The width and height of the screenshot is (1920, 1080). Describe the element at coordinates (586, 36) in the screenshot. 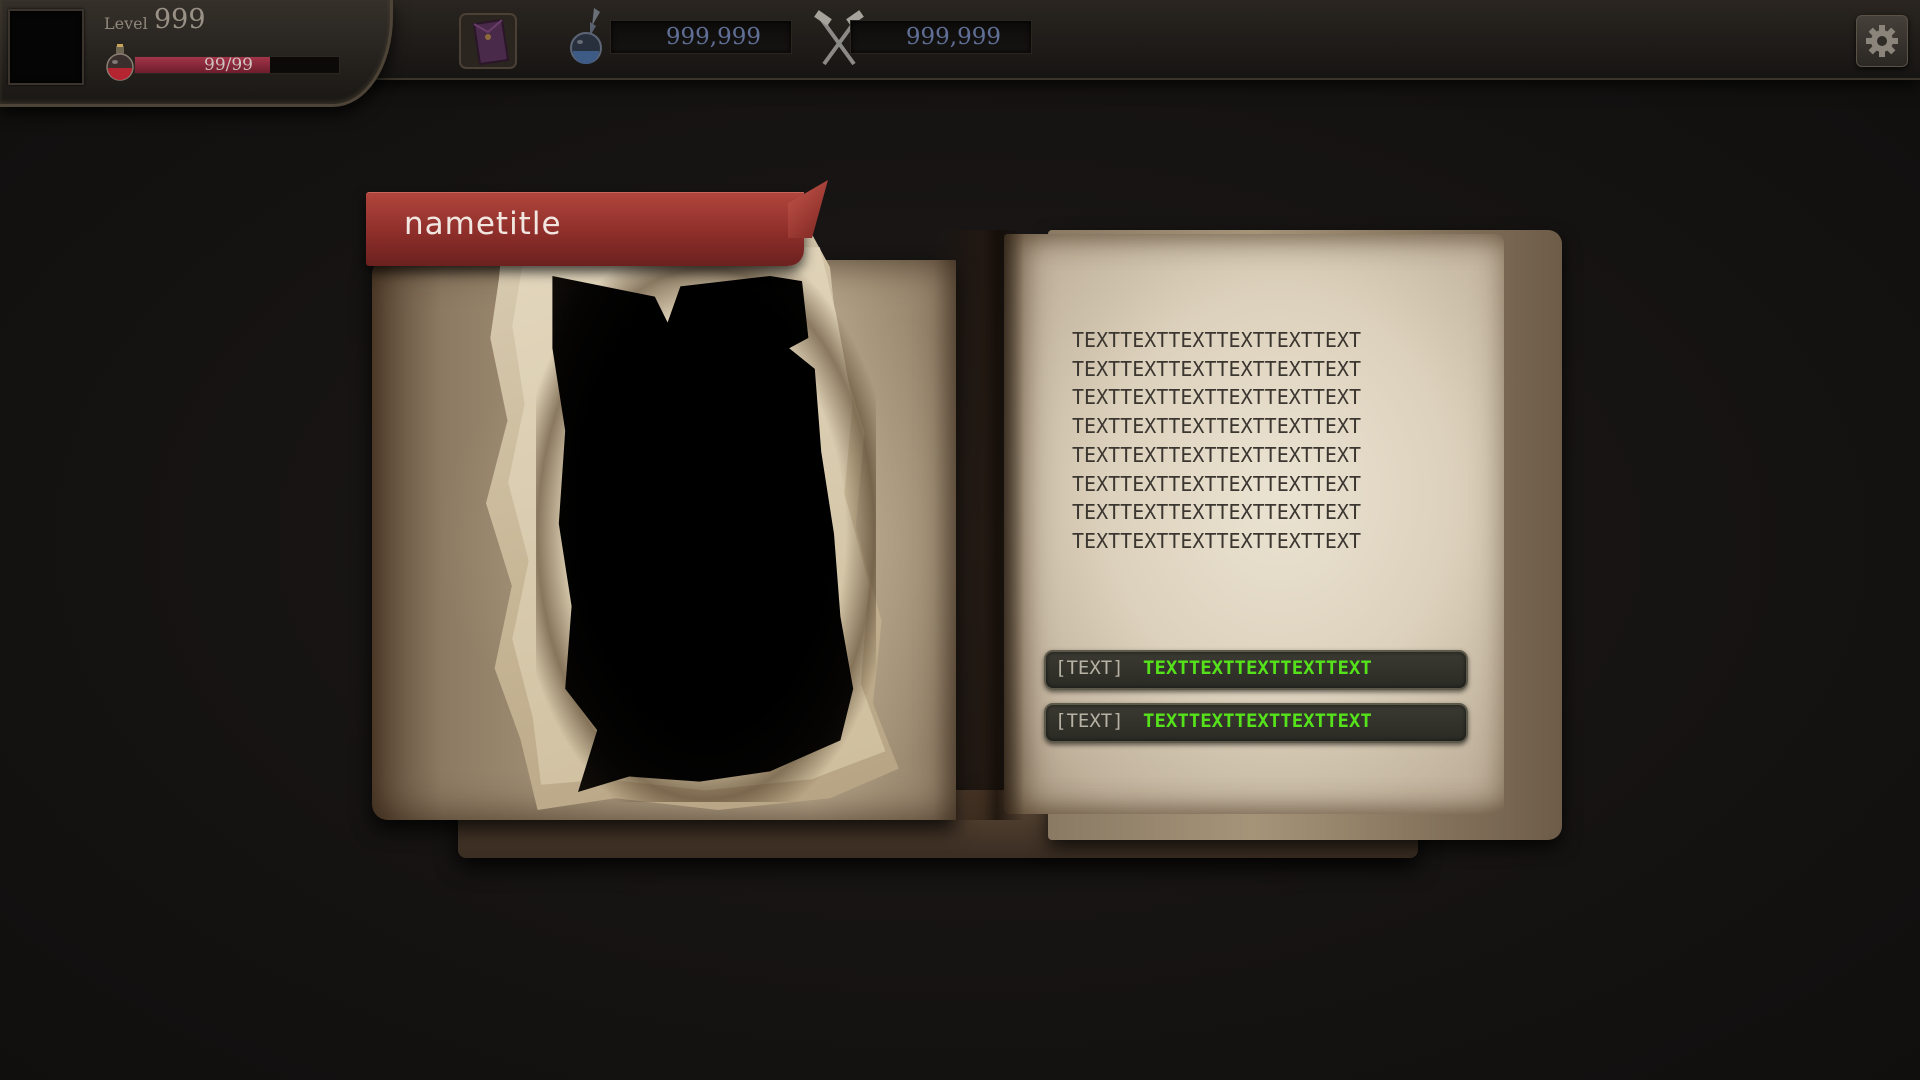

I see `potion-flask-icon` at that location.